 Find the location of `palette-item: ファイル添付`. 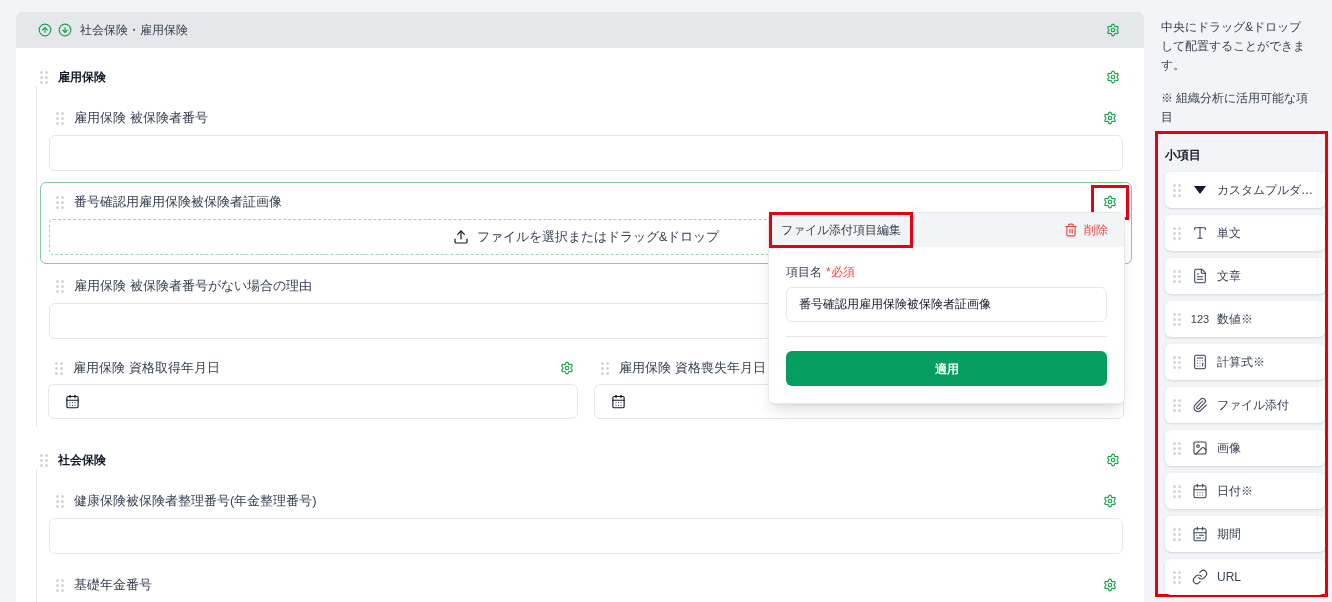

palette-item: ファイル添付 is located at coordinates (1245, 405).